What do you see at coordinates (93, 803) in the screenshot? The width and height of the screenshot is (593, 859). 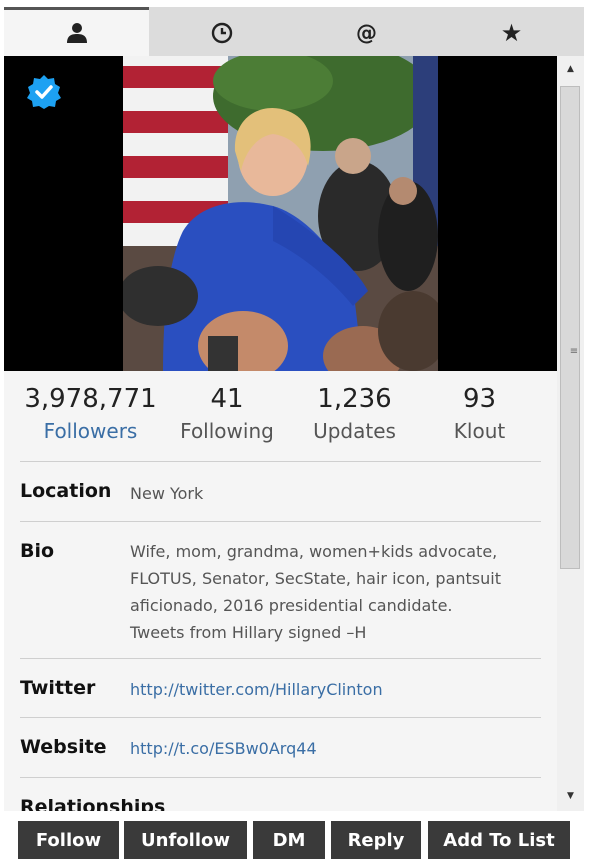 I see `relationships-label: Relationships` at bounding box center [93, 803].